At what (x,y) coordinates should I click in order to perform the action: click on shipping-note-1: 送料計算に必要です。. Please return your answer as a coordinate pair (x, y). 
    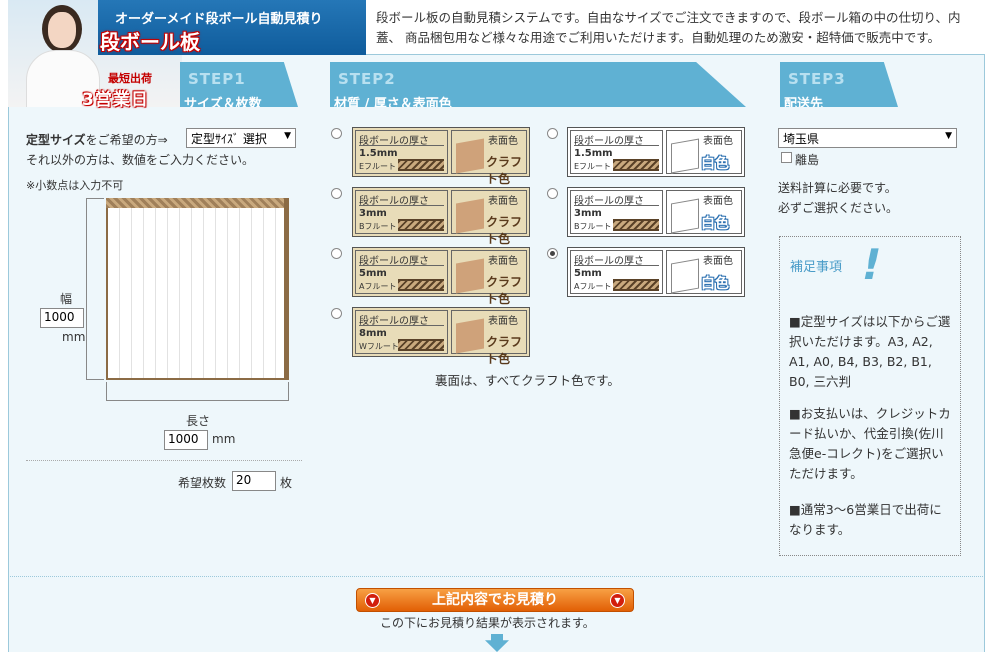
    Looking at the image, I should click on (837, 188).